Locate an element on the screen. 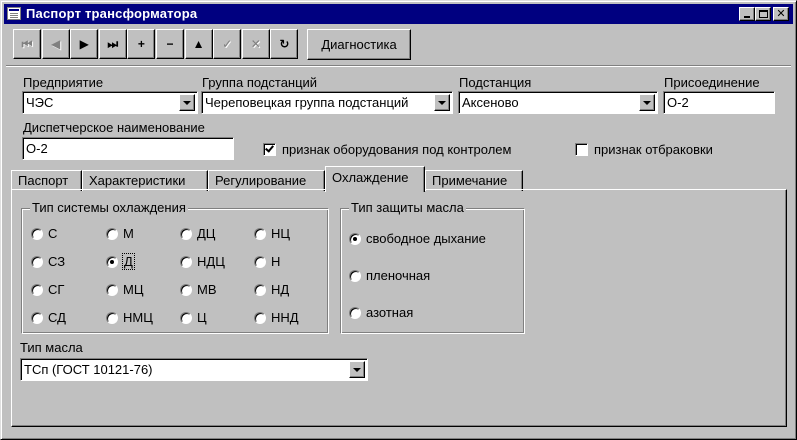 Image resolution: width=797 pixels, height=440 pixels. cooling-type-radio: СЗ is located at coordinates (48, 261).